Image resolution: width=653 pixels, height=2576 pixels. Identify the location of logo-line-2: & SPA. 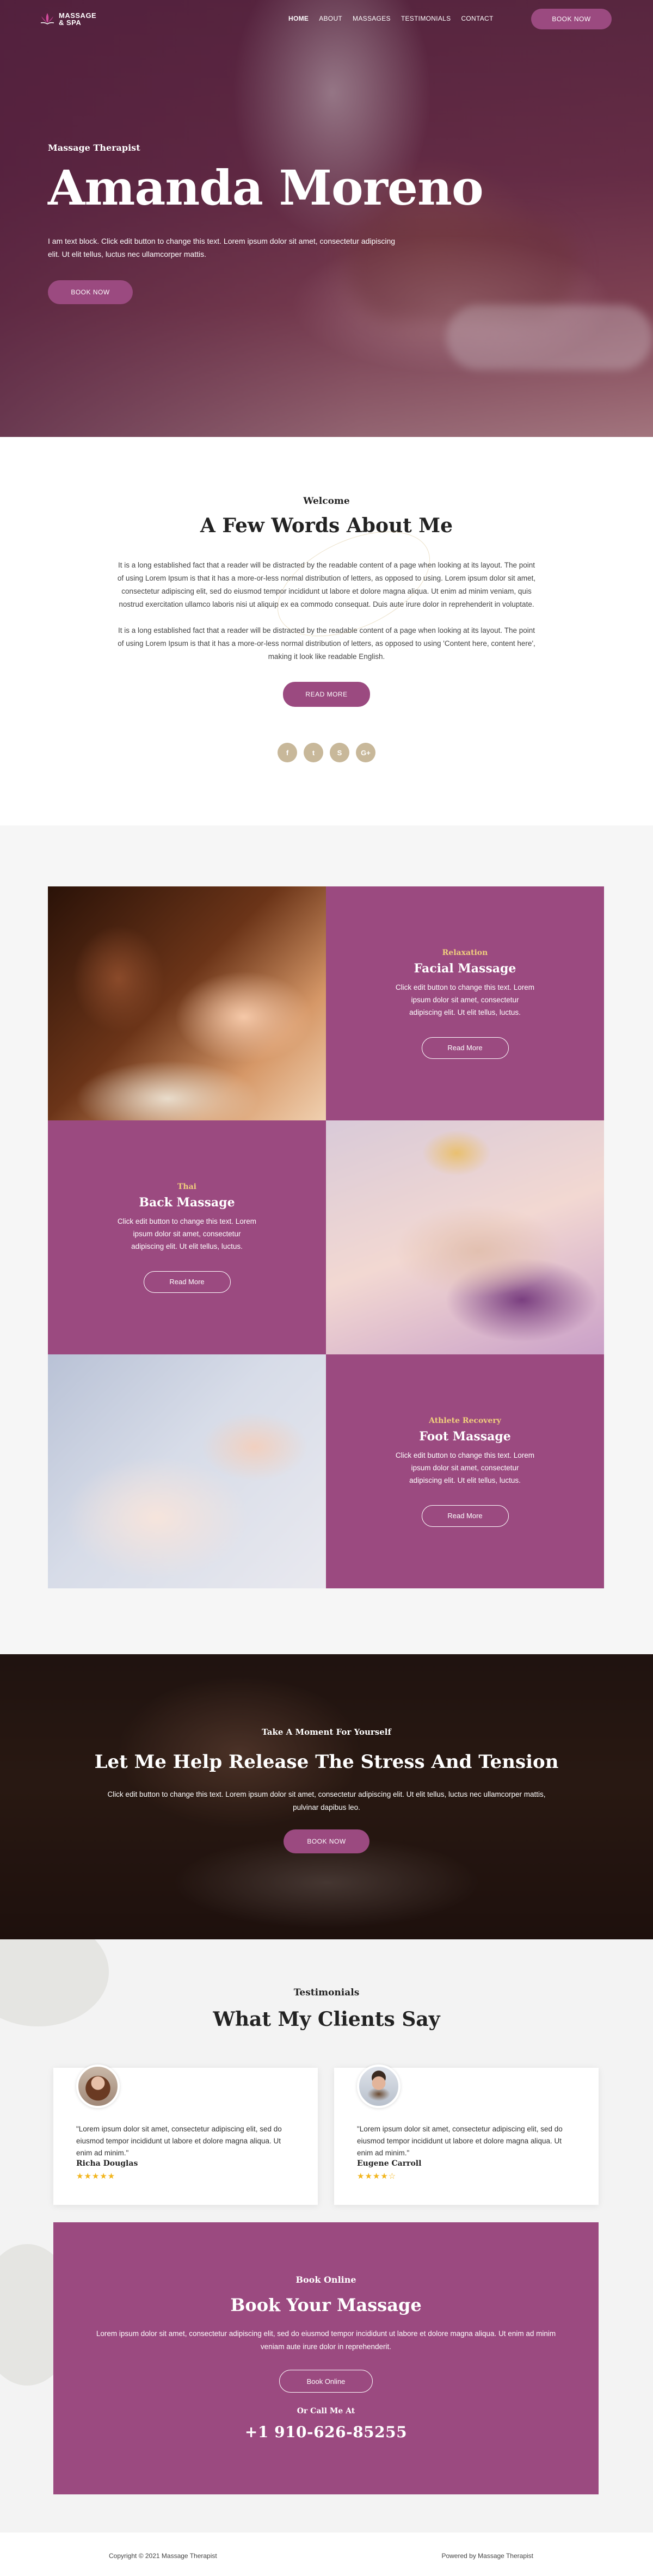
(71, 23).